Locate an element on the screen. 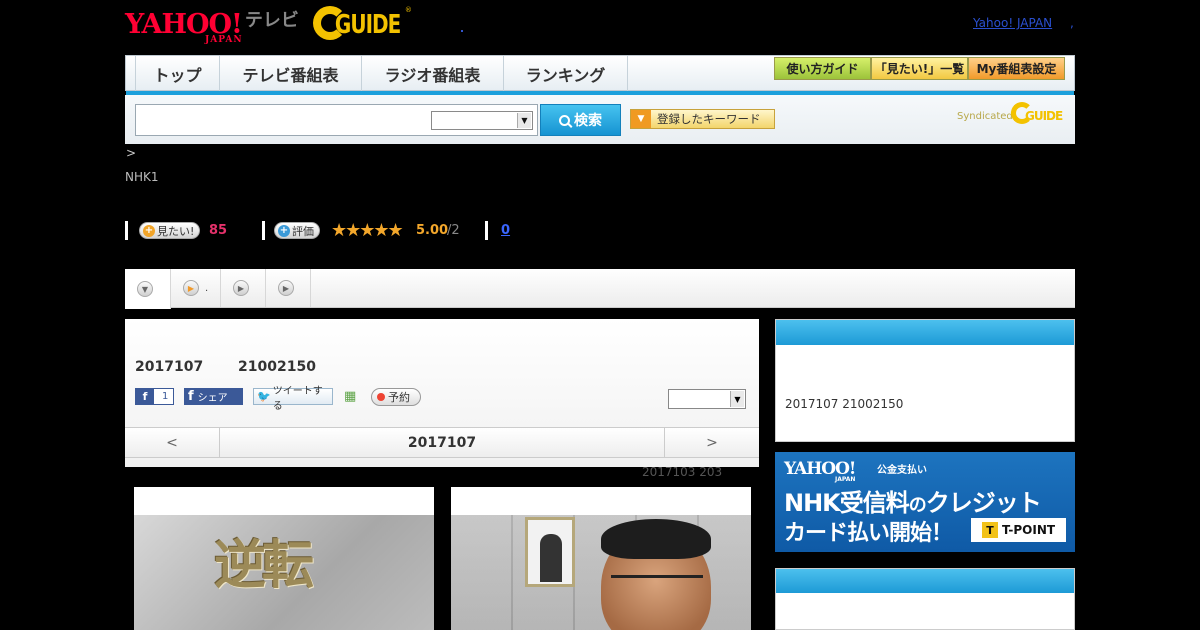 The image size is (1200, 630). rate-label: 評価 is located at coordinates (303, 231).